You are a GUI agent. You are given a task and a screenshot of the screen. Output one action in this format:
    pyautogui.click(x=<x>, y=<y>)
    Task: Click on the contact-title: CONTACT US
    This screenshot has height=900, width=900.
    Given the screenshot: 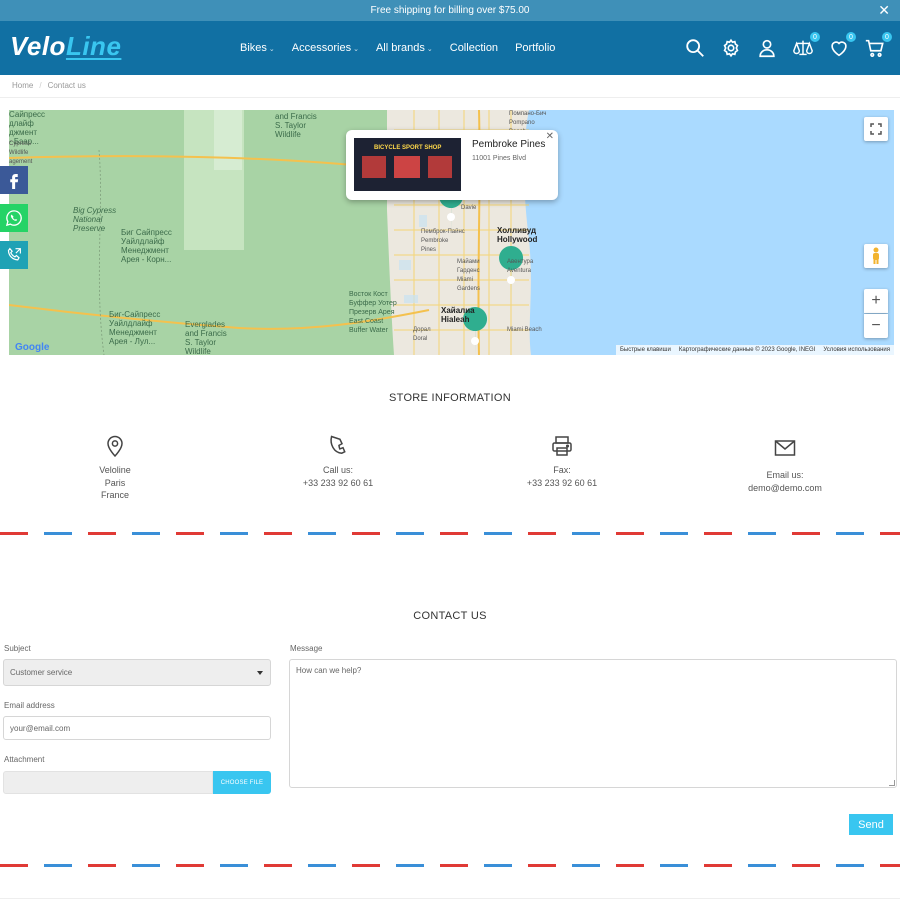 What is the action you would take?
    pyautogui.click(x=450, y=616)
    